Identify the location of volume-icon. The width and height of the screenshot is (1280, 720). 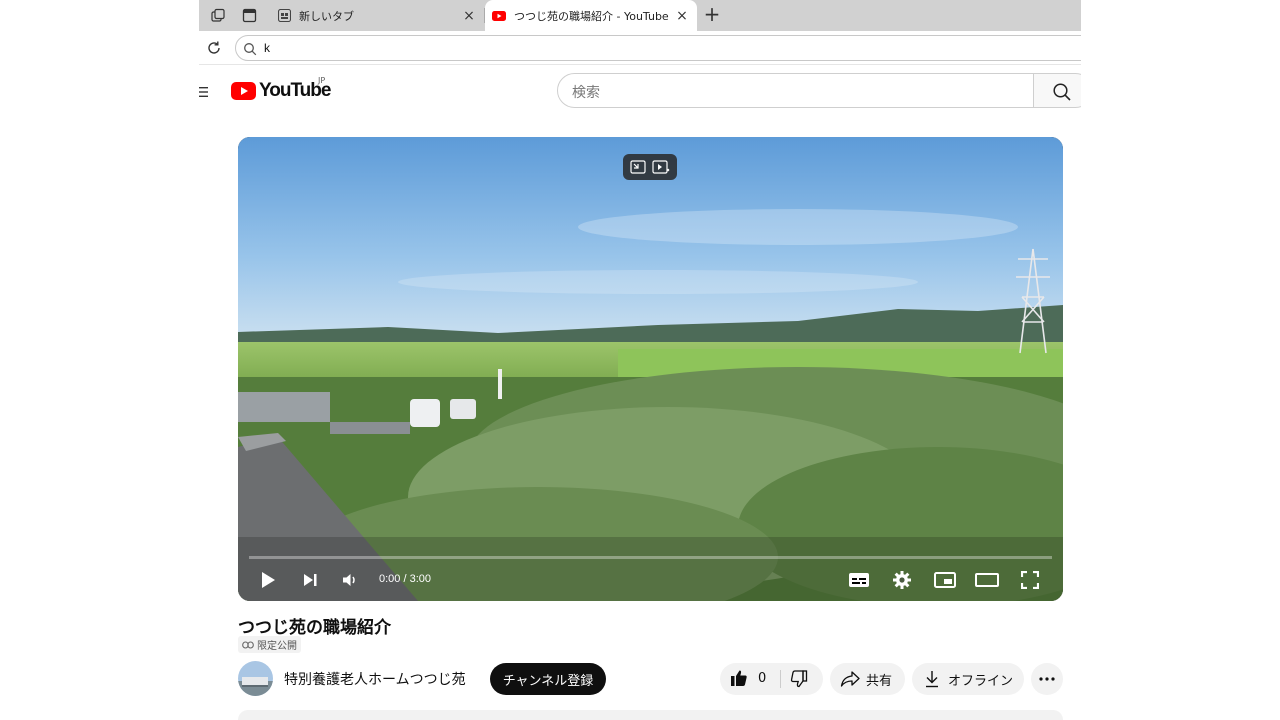
(350, 580).